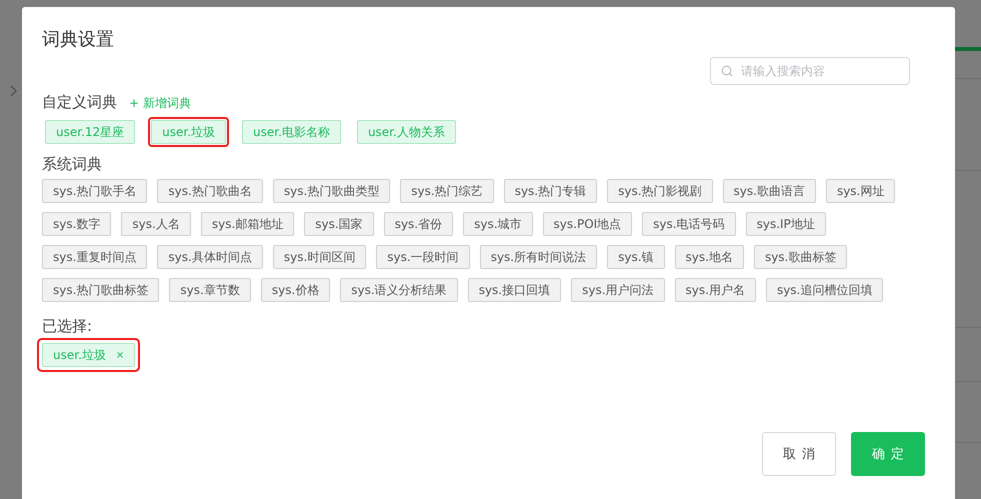 The width and height of the screenshot is (981, 499). Describe the element at coordinates (801, 257) in the screenshot. I see `dictionary-tag: sys.歌曲标签` at that location.